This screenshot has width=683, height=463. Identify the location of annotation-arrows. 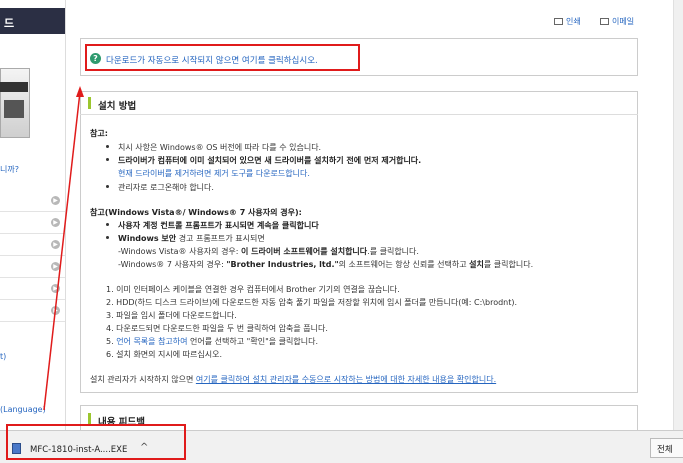
(63, 248).